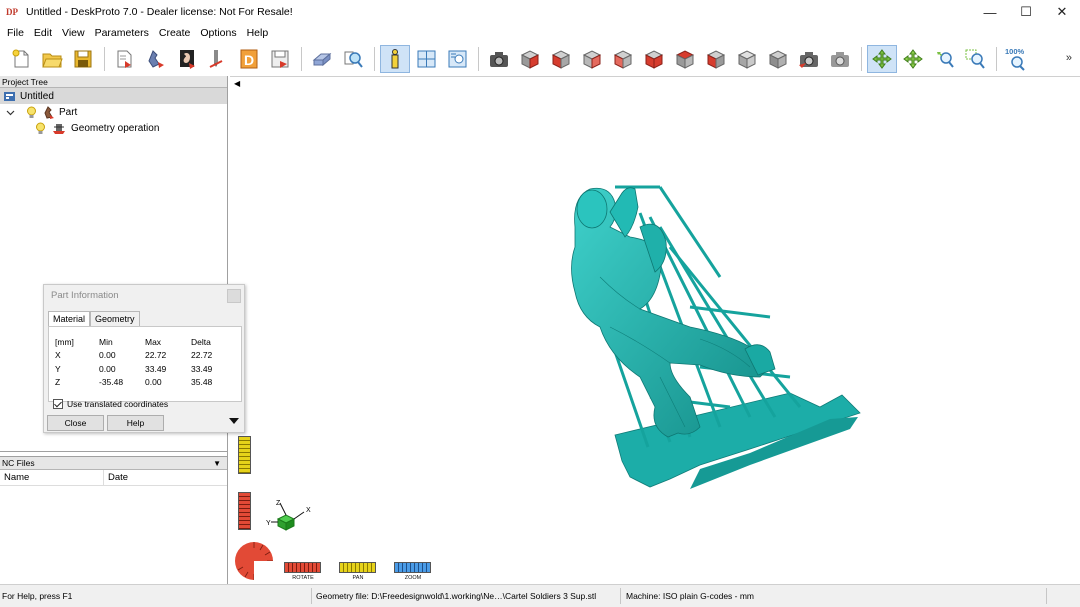  Describe the element at coordinates (21, 59) in the screenshot. I see `new-project-icon` at that location.